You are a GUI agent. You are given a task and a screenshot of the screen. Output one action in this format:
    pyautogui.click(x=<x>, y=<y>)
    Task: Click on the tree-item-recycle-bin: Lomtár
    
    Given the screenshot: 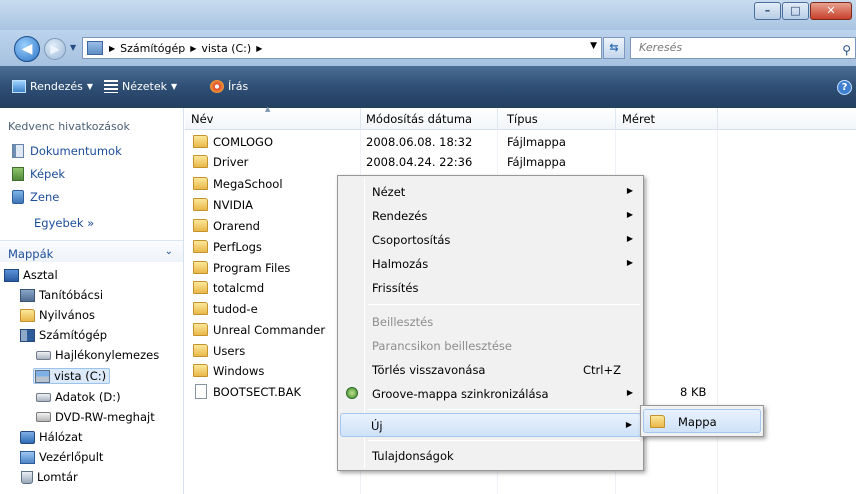 What is the action you would take?
    pyautogui.click(x=49, y=477)
    